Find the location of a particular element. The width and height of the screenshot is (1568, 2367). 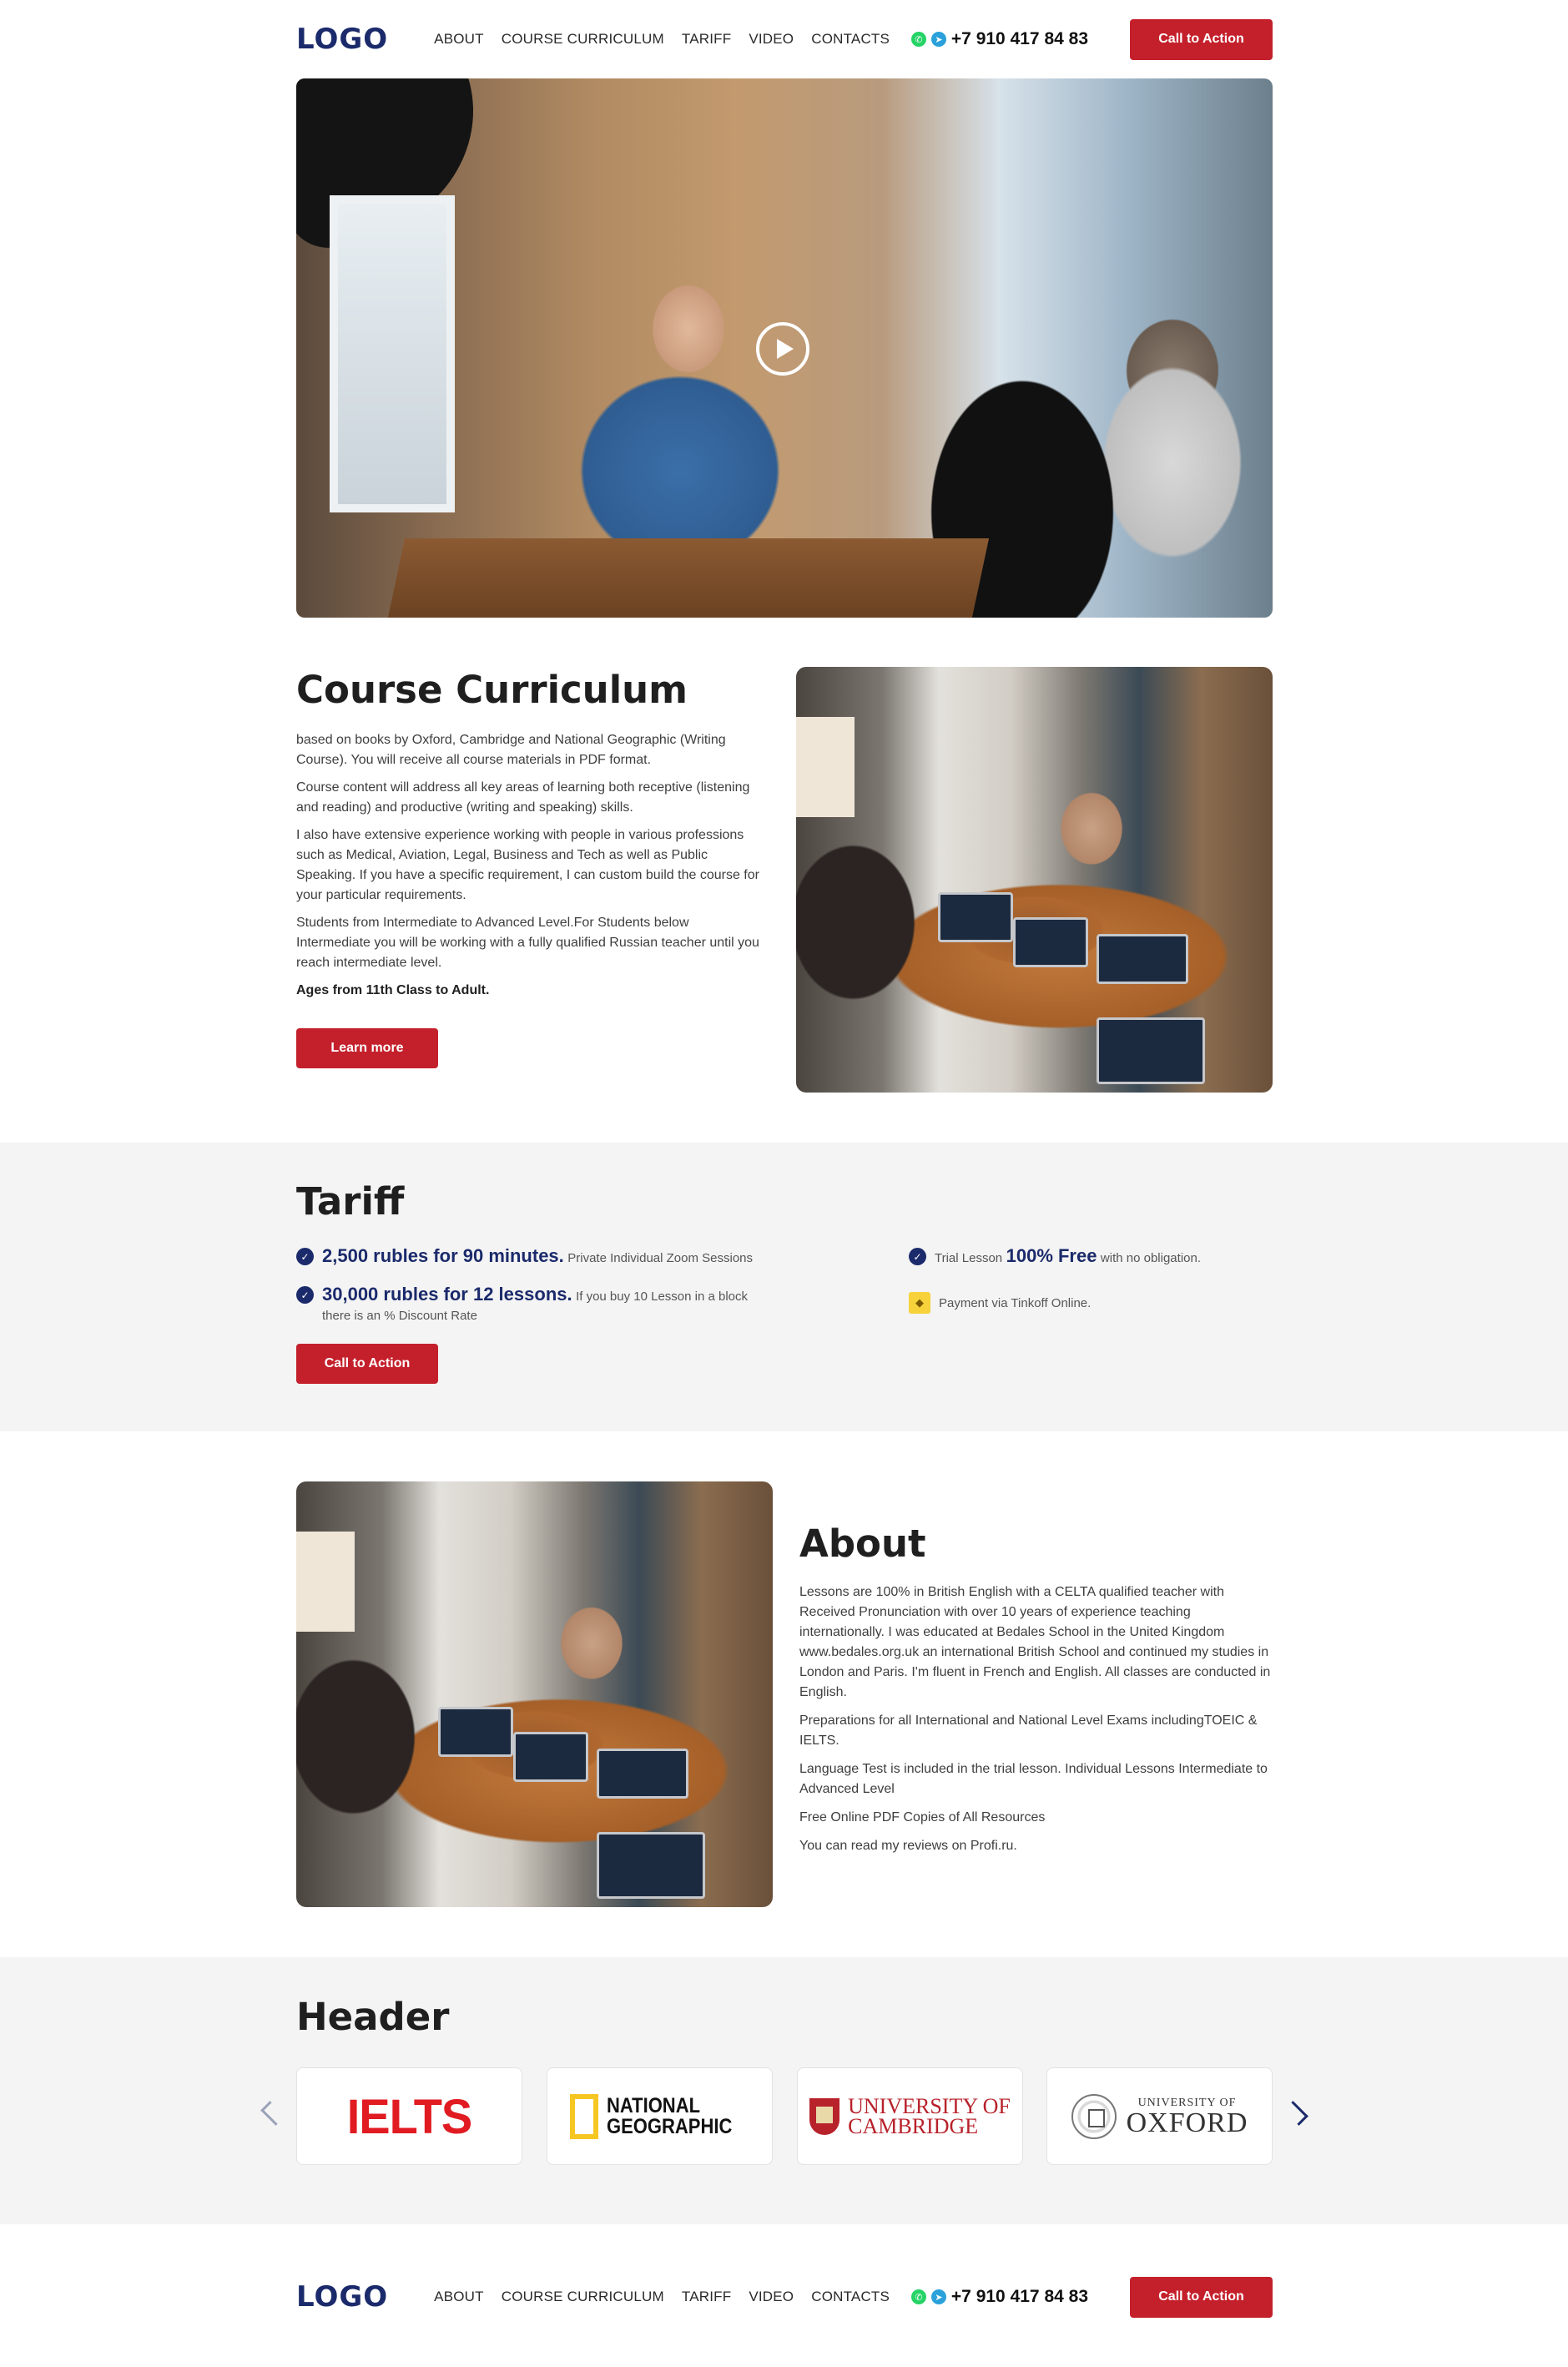

footer-menu-item-video: VIDEO is located at coordinates (771, 2297).